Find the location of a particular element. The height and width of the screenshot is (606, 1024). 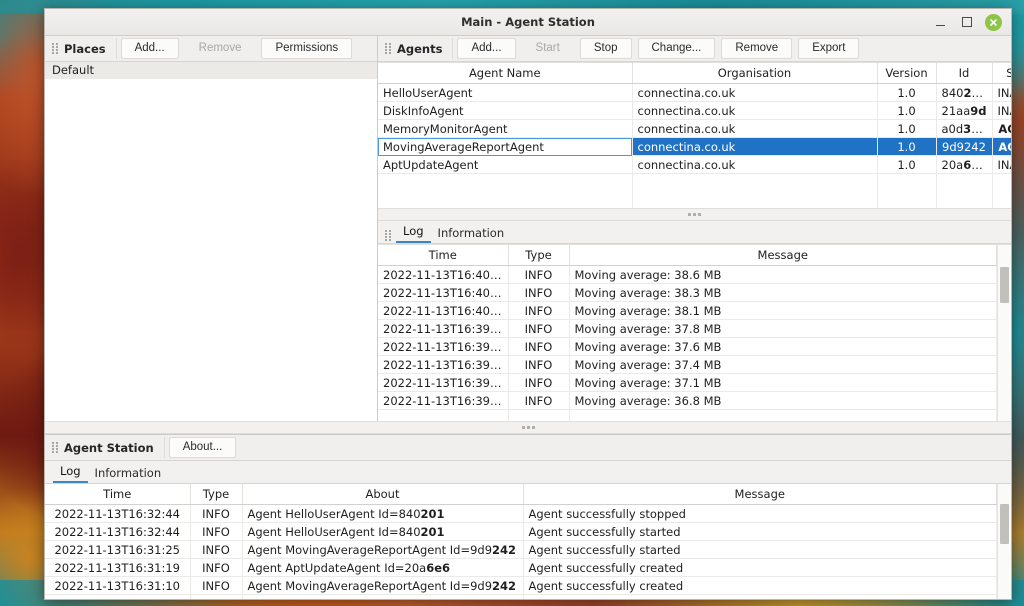

cell-version: 1.0 is located at coordinates (907, 92).